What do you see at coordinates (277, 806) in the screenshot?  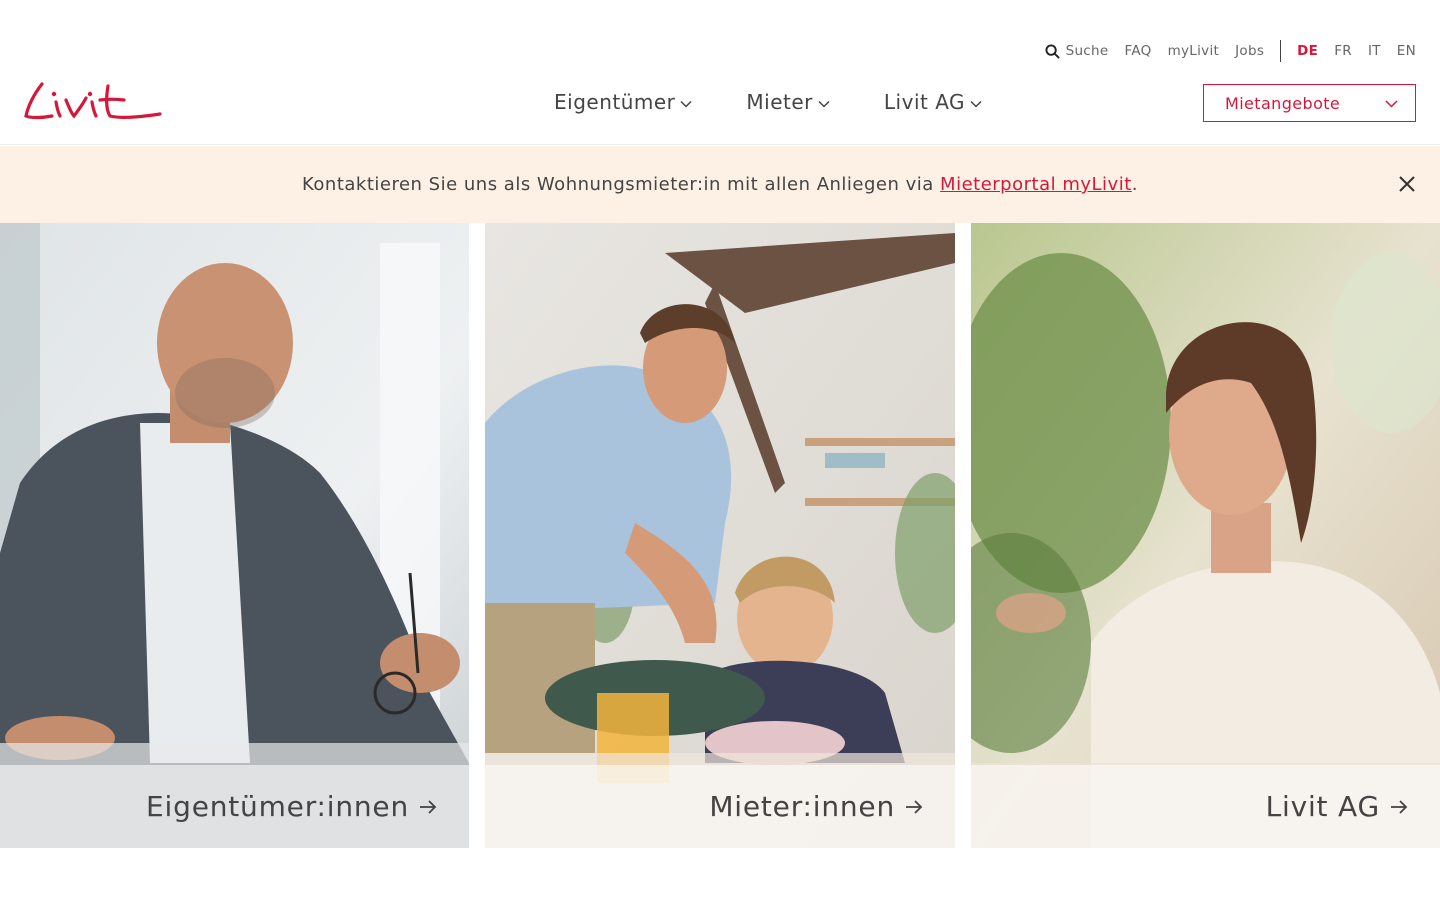 I see `tile-label: Eigentümer:innen` at bounding box center [277, 806].